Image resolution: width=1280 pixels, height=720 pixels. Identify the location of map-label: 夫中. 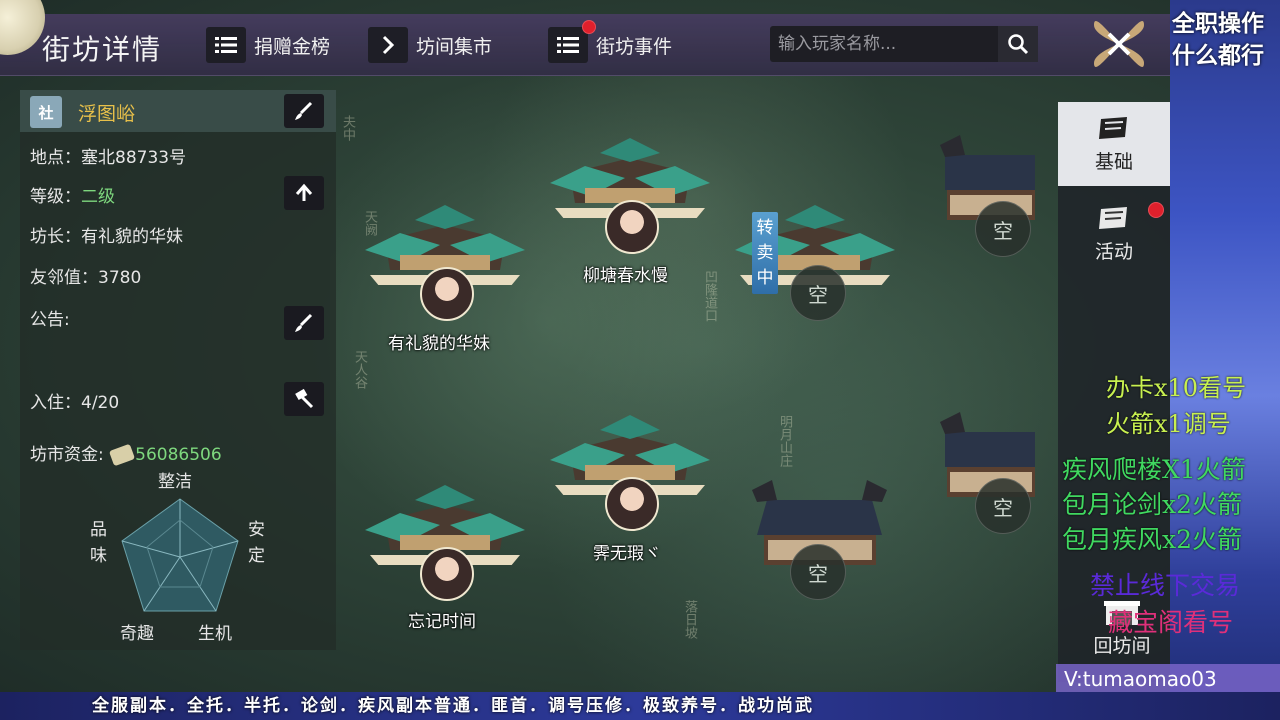
(347, 128).